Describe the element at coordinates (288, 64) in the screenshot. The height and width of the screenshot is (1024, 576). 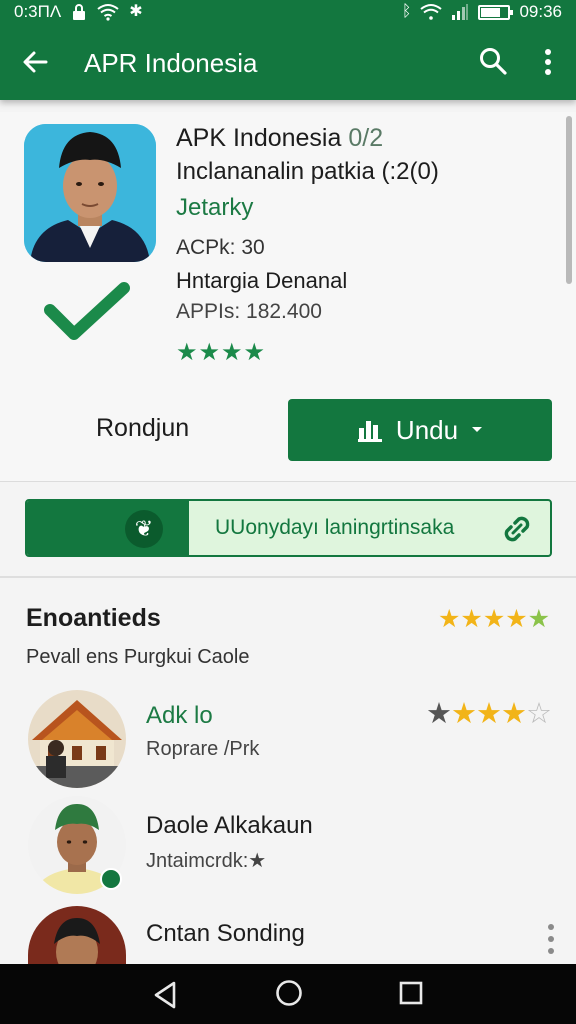
I see `app-bar: APR Indonesia` at that location.